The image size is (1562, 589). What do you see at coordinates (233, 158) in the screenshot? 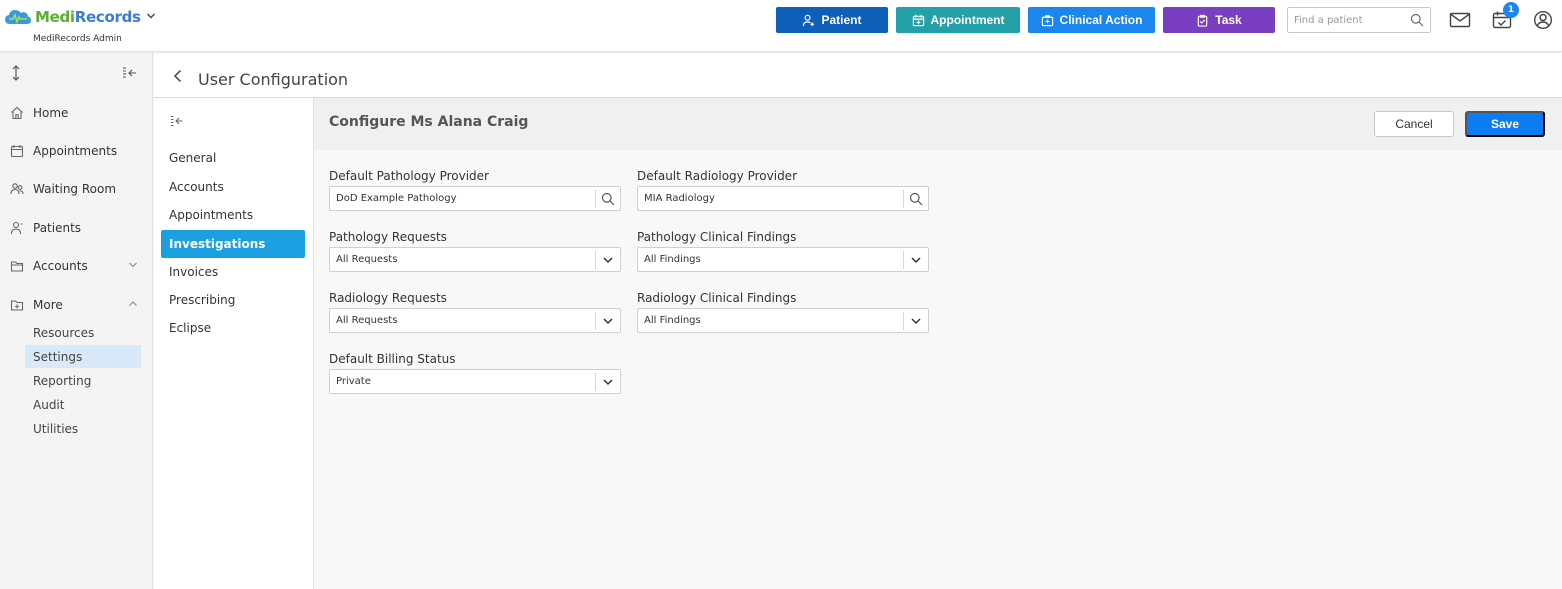
I see `subnav-item-general: General` at bounding box center [233, 158].